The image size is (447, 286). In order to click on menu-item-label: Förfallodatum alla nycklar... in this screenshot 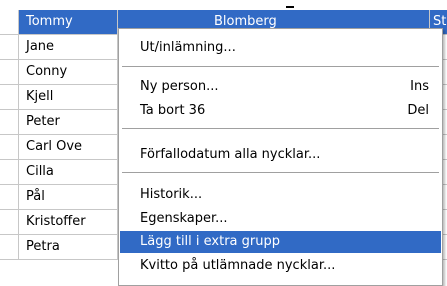, I will do `click(230, 154)`.